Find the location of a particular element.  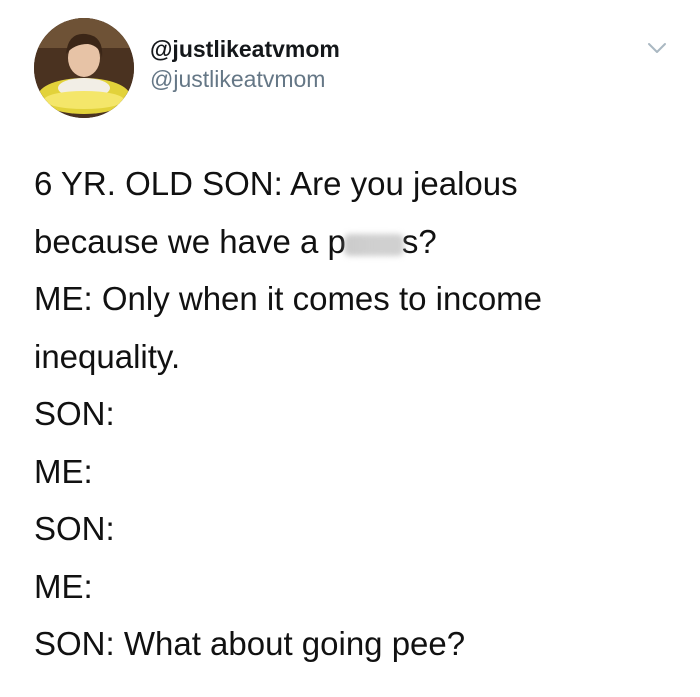

censored-word is located at coordinates (373, 244).